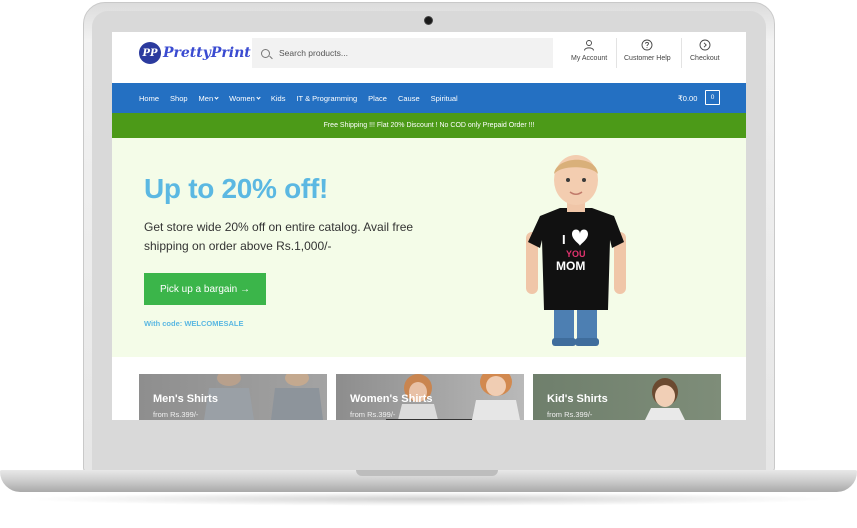  Describe the element at coordinates (576, 254) in the screenshot. I see `shirt-text-you: YOU` at that location.